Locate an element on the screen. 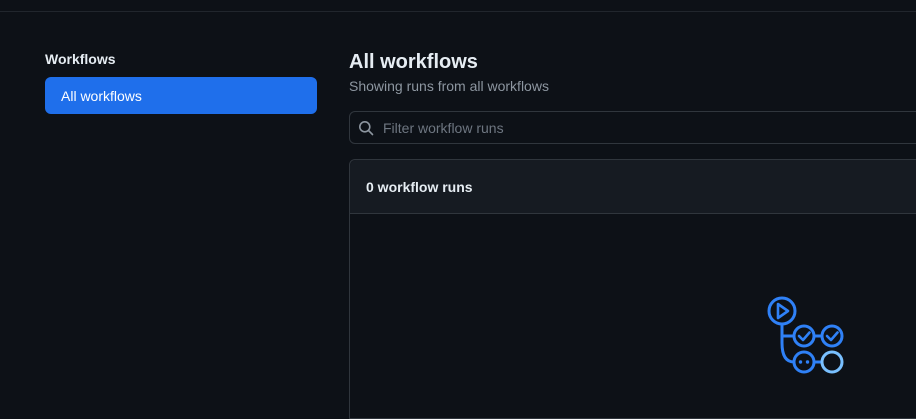  search-icon is located at coordinates (366, 128).